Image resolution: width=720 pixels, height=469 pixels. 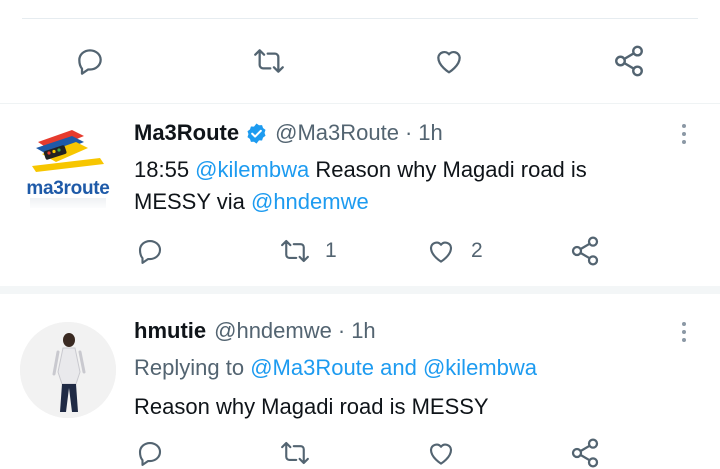 What do you see at coordinates (337, 133) in the screenshot?
I see `handle: @Ma3Route` at bounding box center [337, 133].